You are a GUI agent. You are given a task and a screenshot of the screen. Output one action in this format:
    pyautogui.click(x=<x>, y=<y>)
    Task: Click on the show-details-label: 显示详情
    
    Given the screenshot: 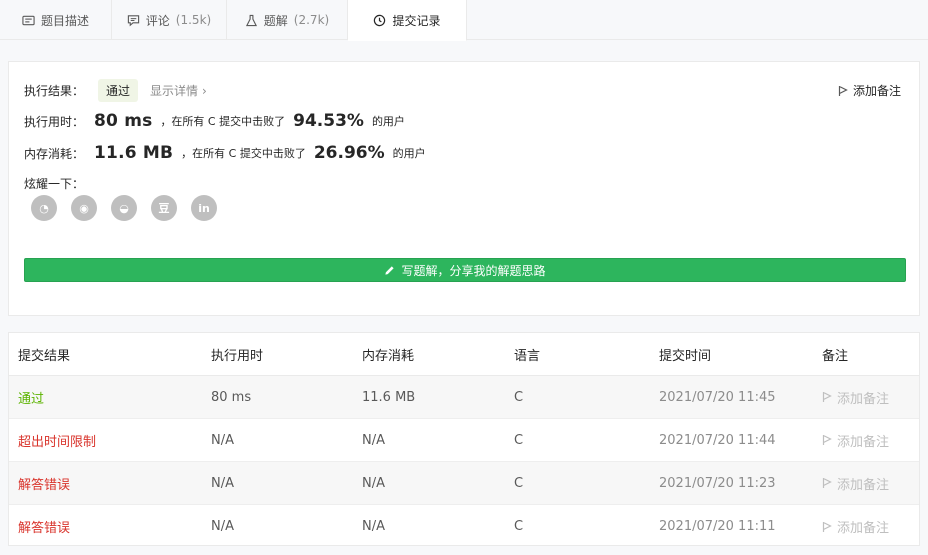 What is the action you would take?
    pyautogui.click(x=174, y=91)
    